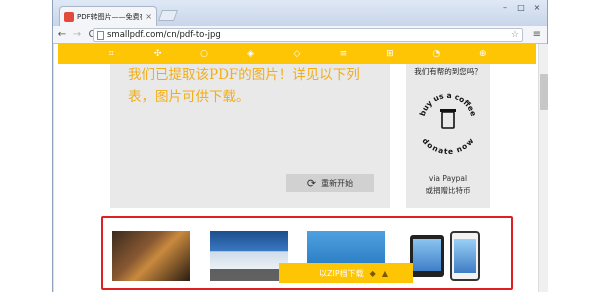 Image resolution: width=602 pixels, height=292 pixels. I want to click on restart-icon: ⟳, so click(311, 183).